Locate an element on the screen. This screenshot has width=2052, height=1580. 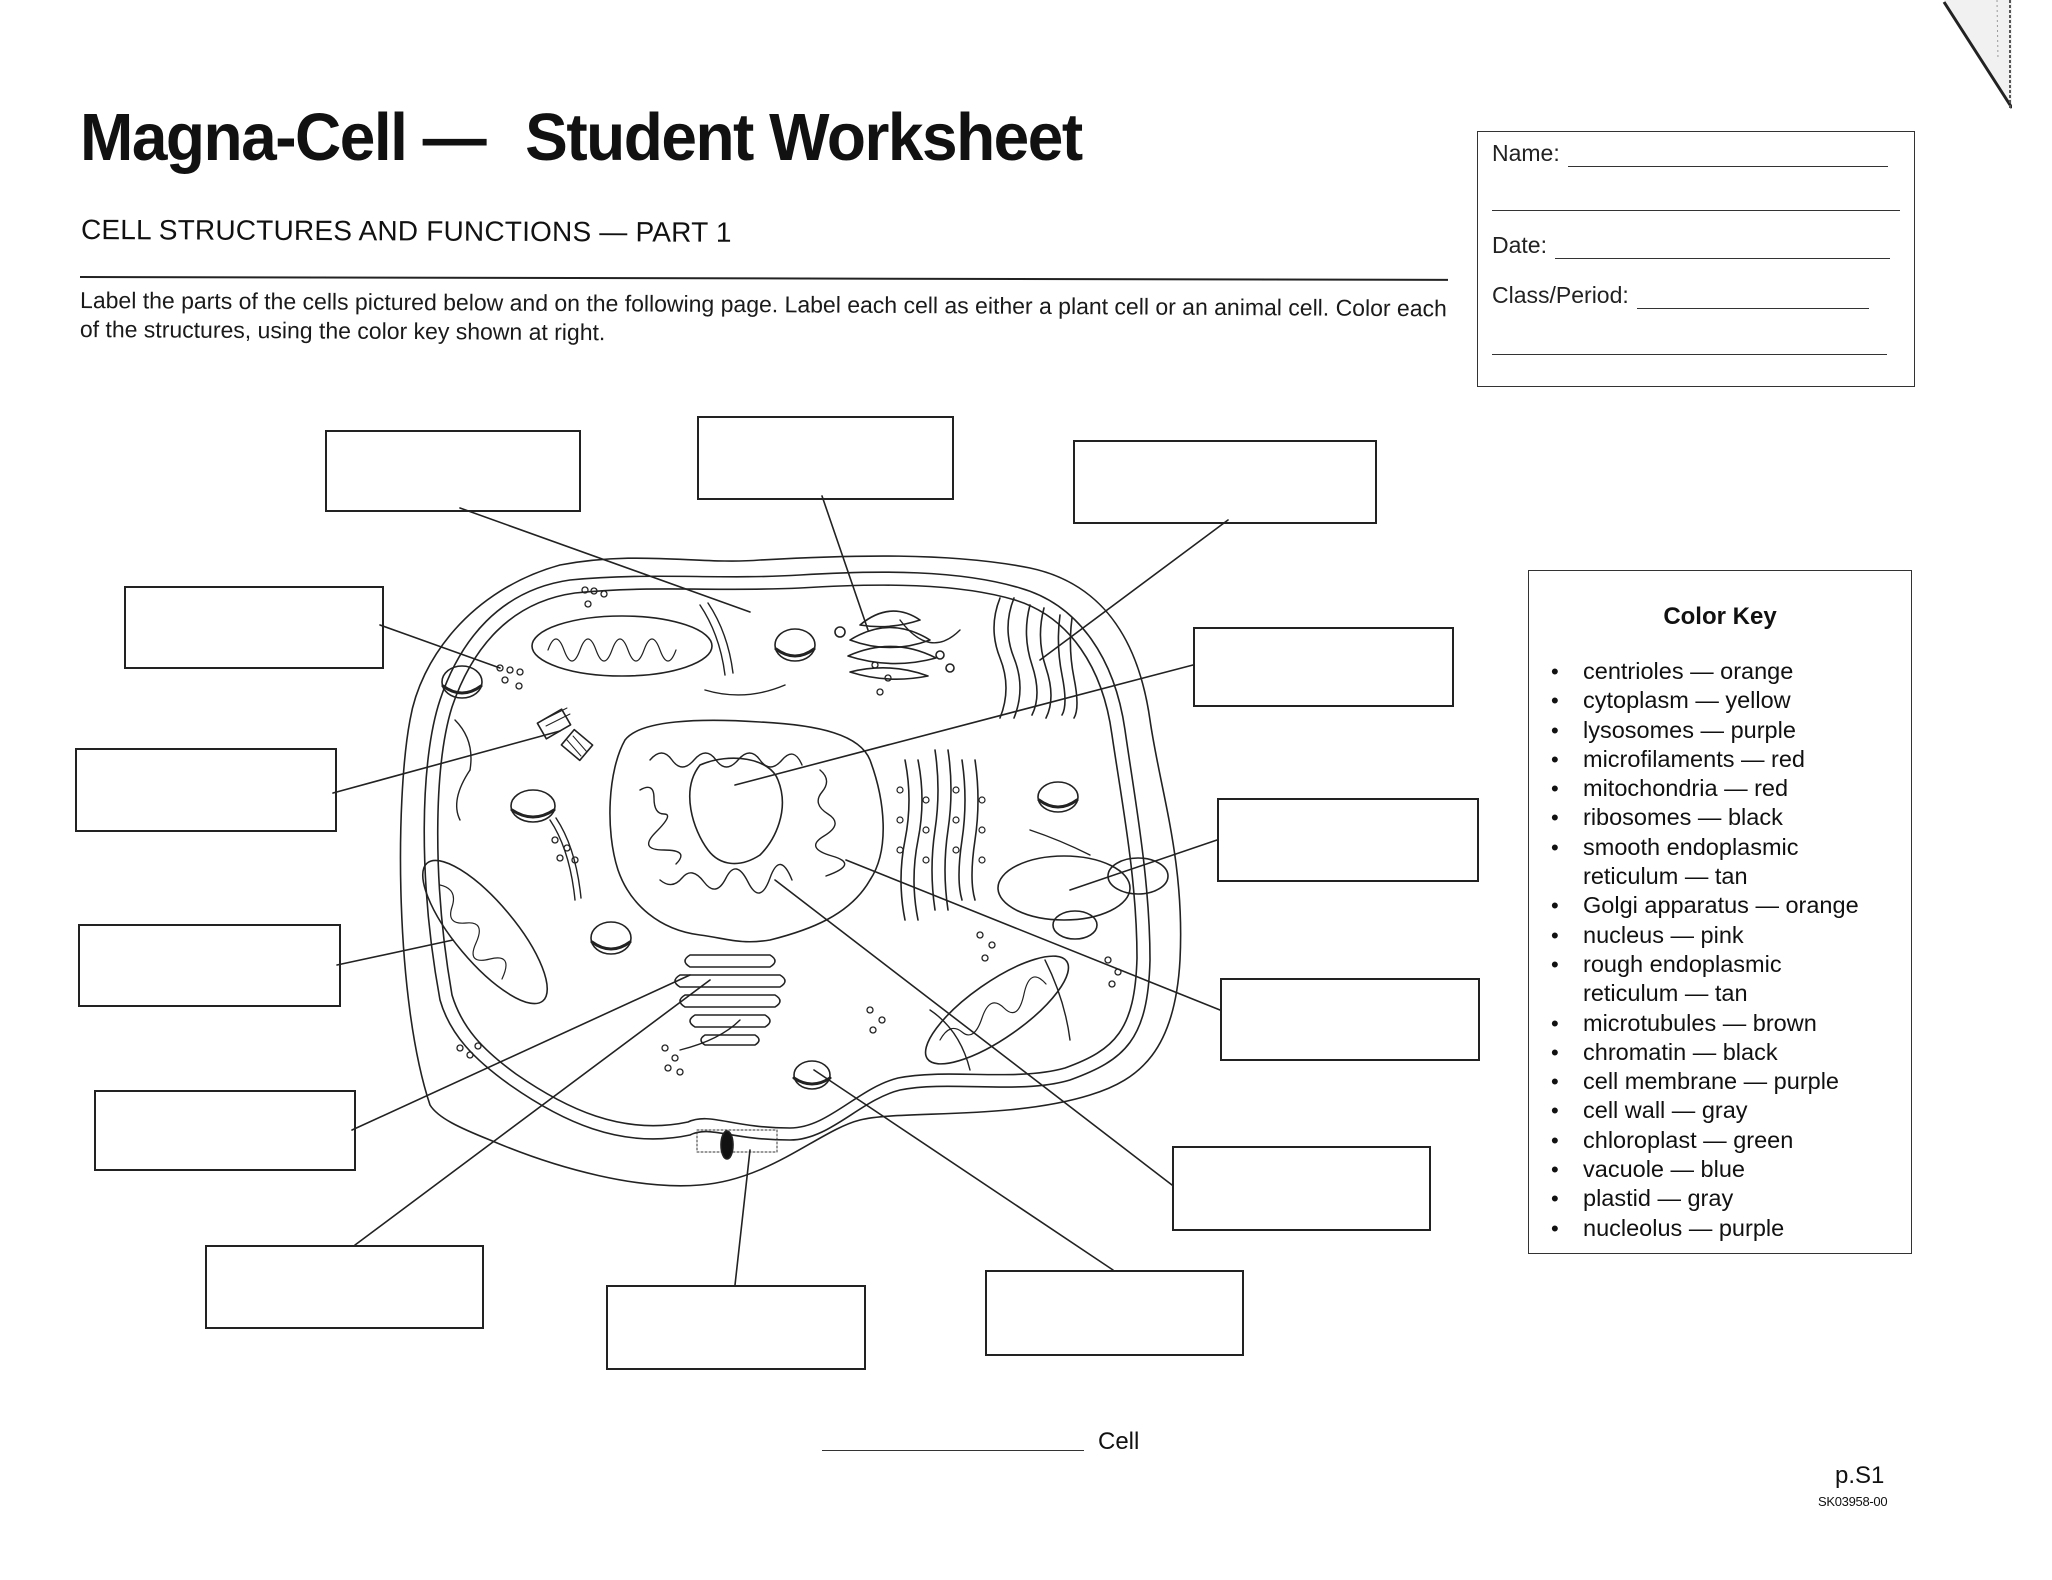
er-stack is located at coordinates (730, 1000).